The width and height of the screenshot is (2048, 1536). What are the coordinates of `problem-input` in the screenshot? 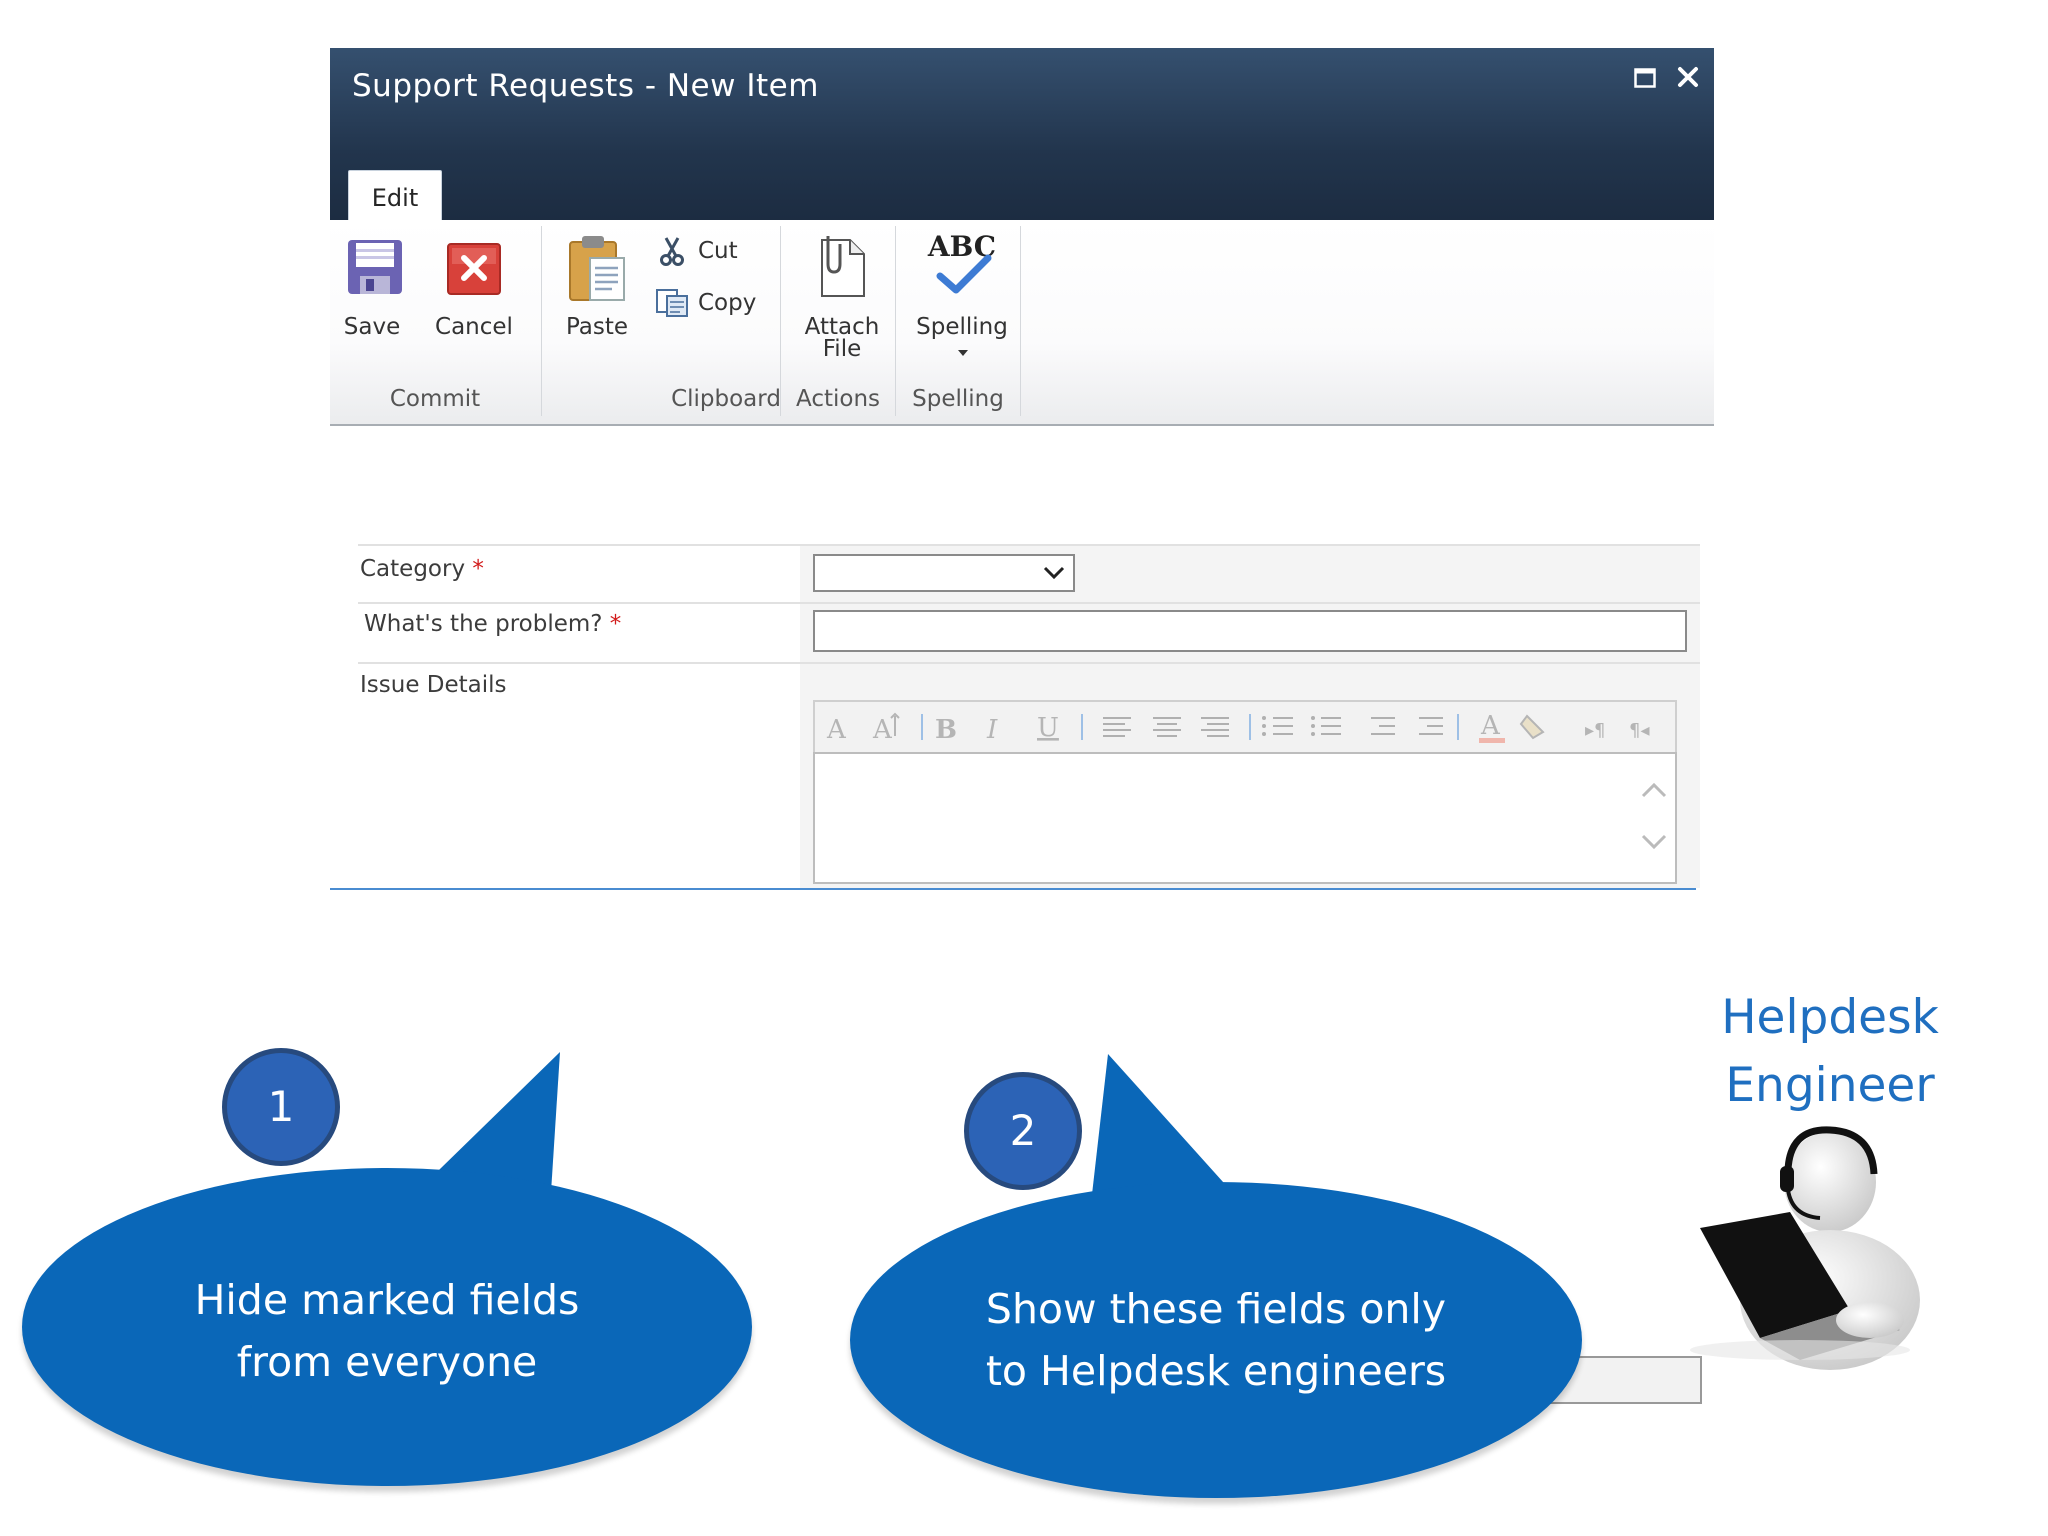 It's located at (1250, 631).